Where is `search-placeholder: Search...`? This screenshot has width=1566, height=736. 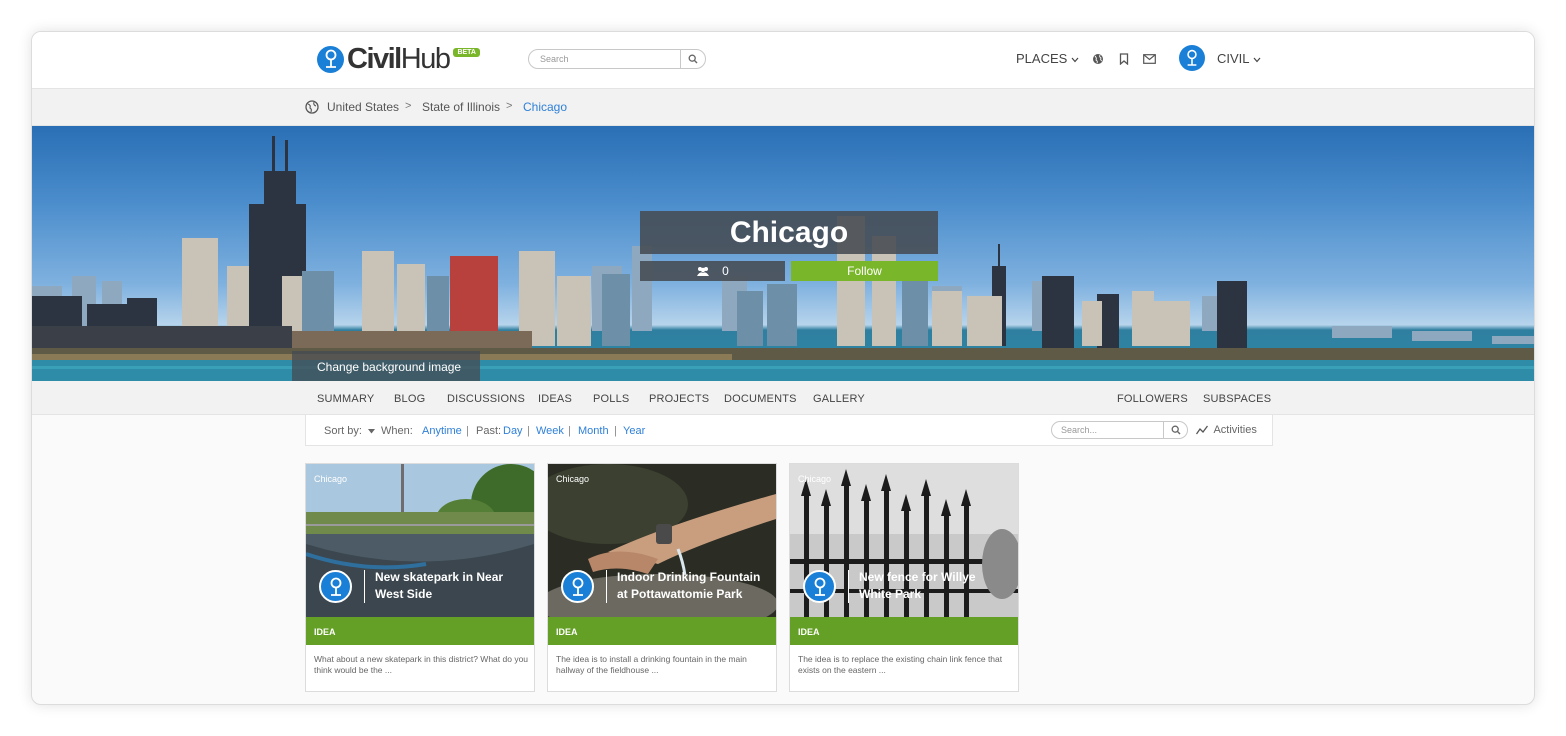 search-placeholder: Search... is located at coordinates (1079, 430).